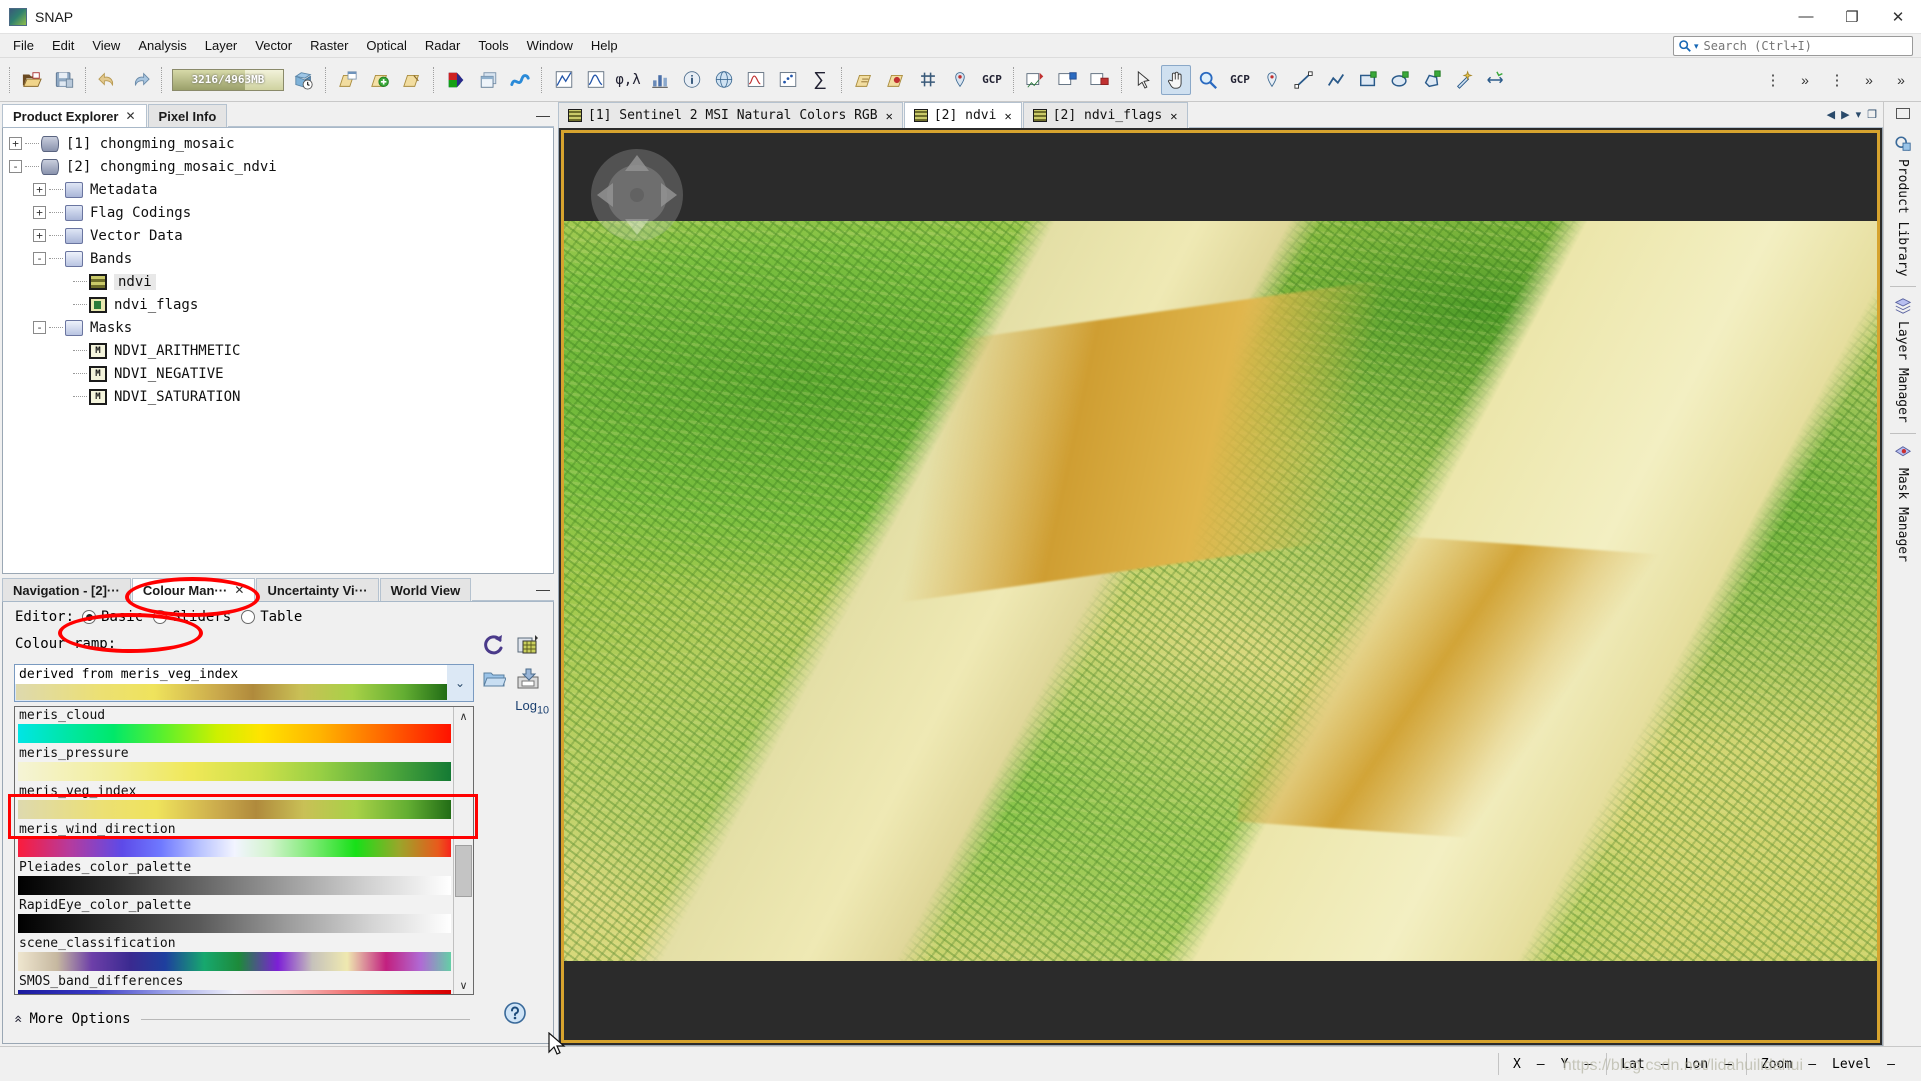 The image size is (1921, 1081). I want to click on tab-world-view: World View, so click(425, 589).